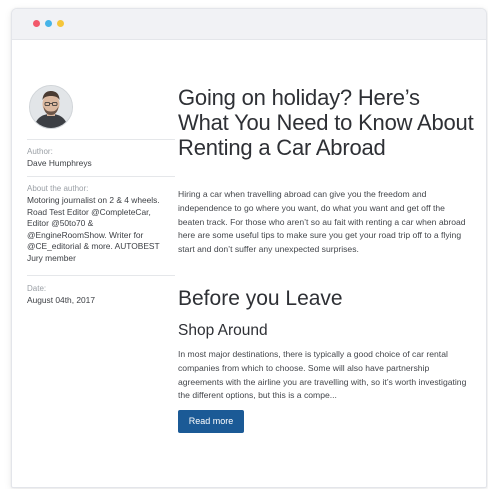  I want to click on author-photo-icon, so click(51, 107).